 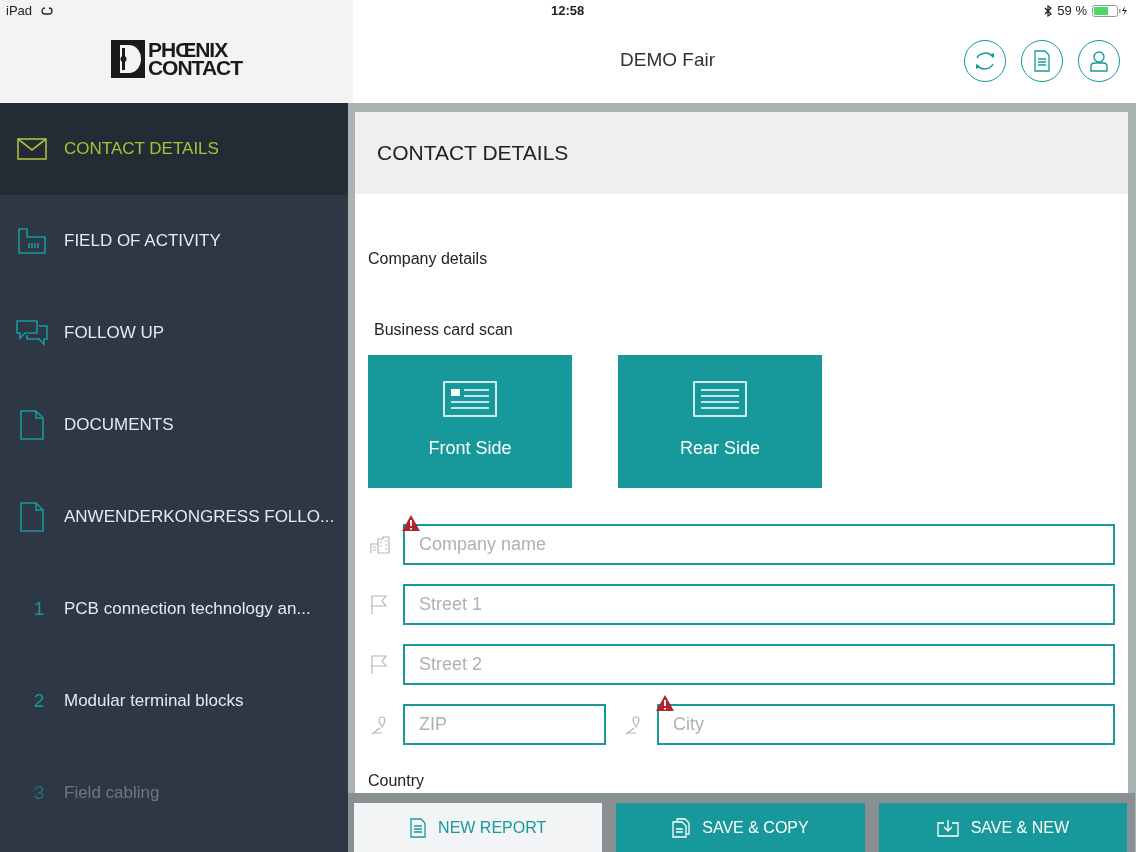 What do you see at coordinates (444, 330) in the screenshot?
I see `section-heading: Business card scan` at bounding box center [444, 330].